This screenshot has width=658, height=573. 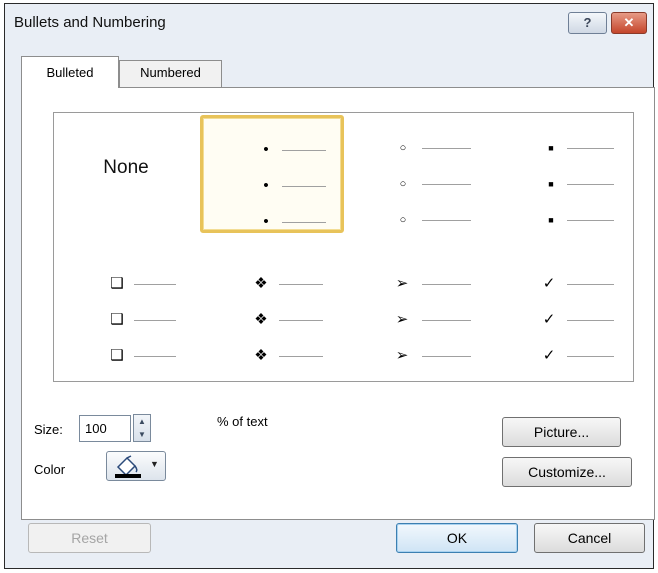 I want to click on reset-button: Reset, so click(x=89, y=538).